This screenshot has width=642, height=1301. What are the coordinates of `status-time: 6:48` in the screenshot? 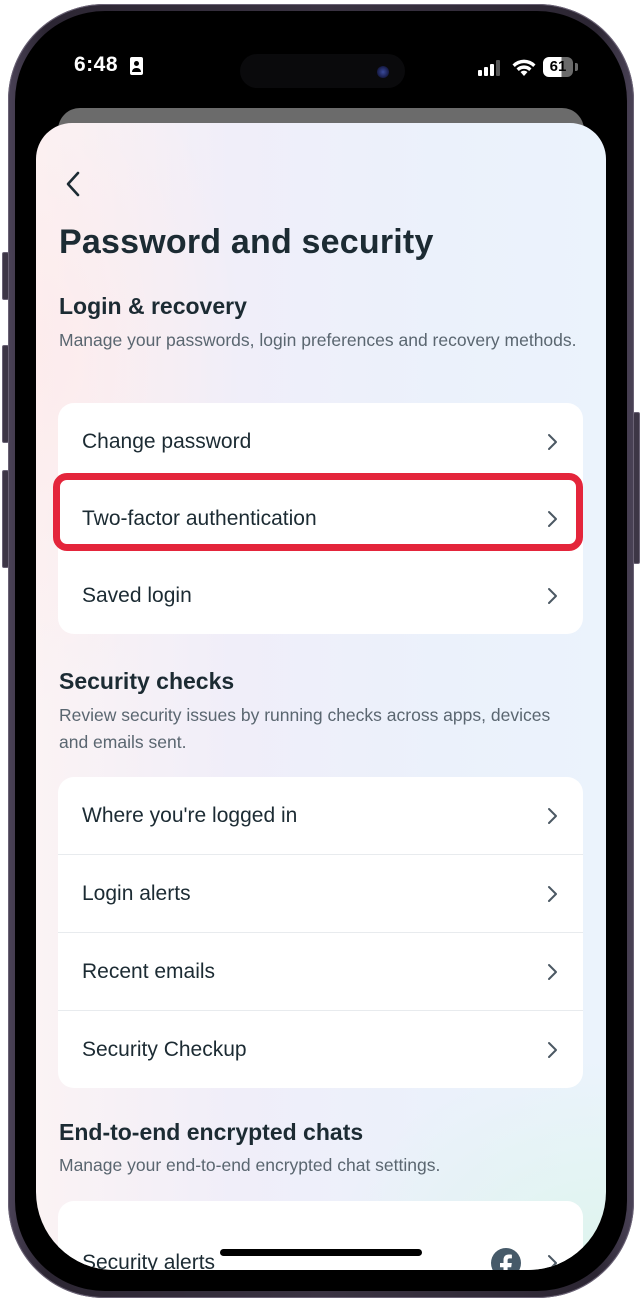 It's located at (96, 64).